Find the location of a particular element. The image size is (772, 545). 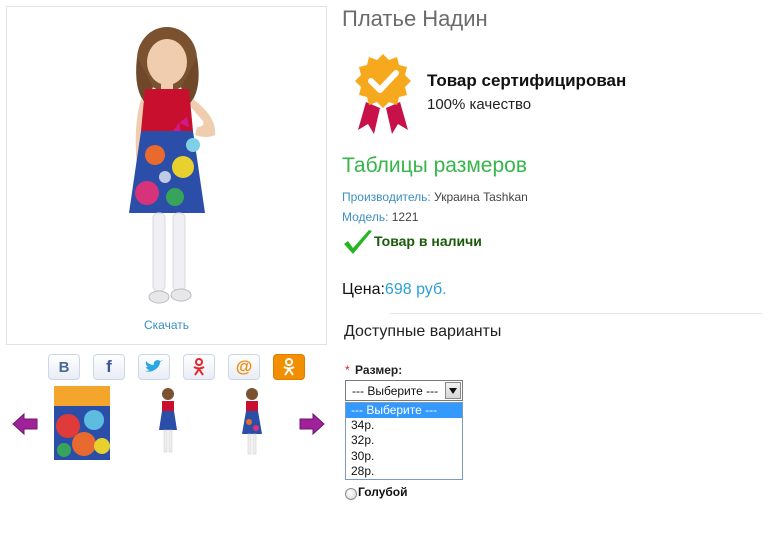

color-option-row: Голубой is located at coordinates (376, 492).